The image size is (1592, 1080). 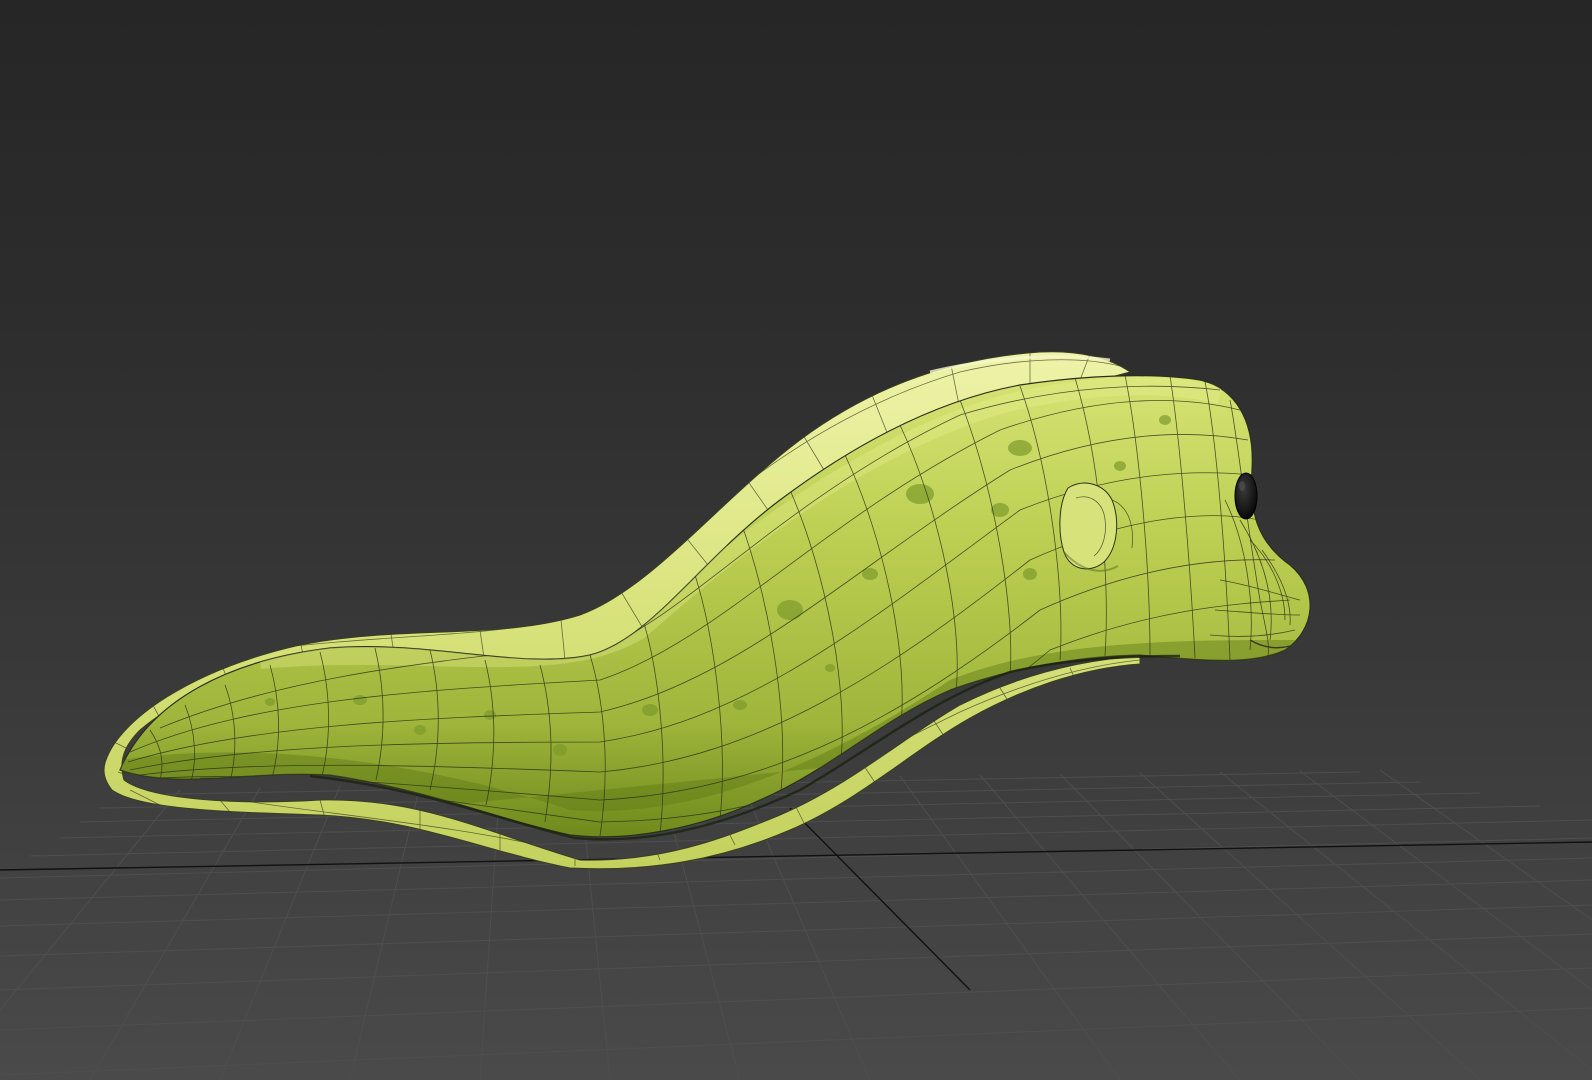 What do you see at coordinates (1246, 496) in the screenshot?
I see `eel-eye` at bounding box center [1246, 496].